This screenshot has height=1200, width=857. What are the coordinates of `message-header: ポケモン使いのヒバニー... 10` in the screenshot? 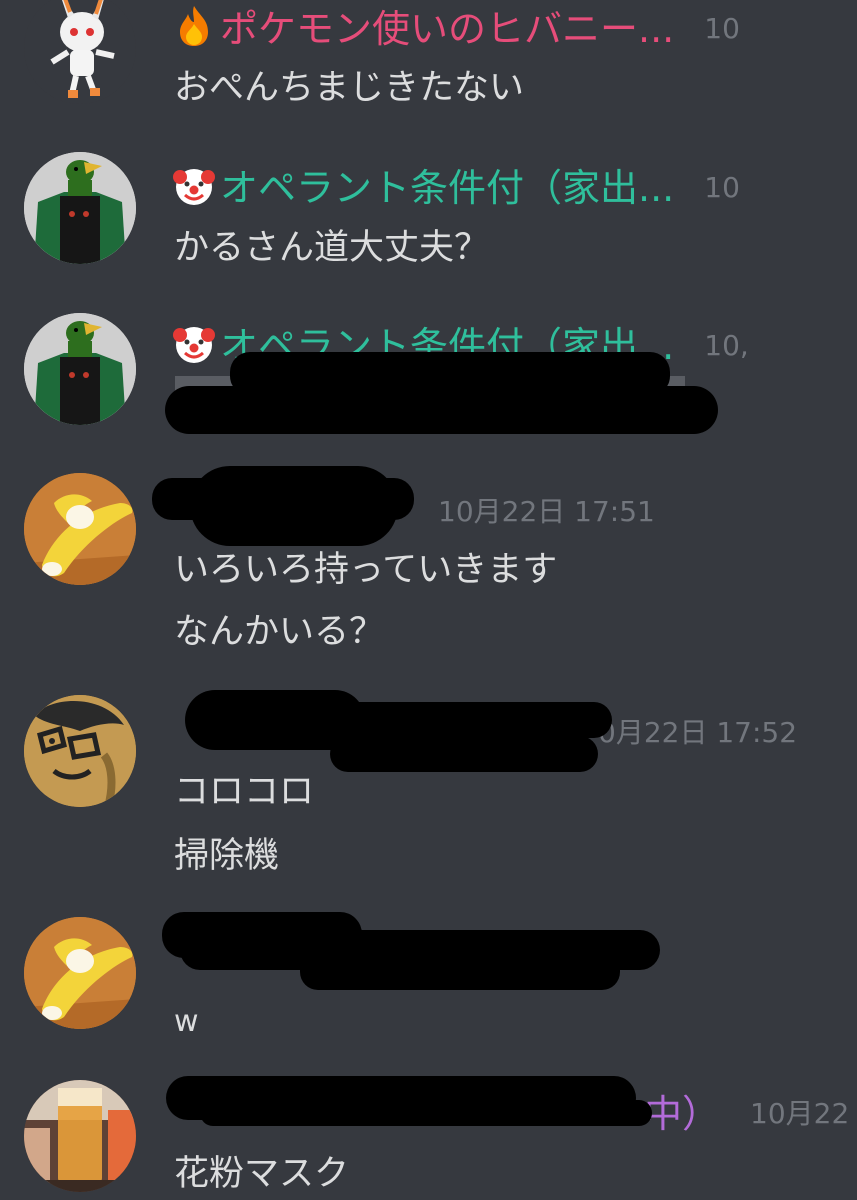 It's located at (456, 28).